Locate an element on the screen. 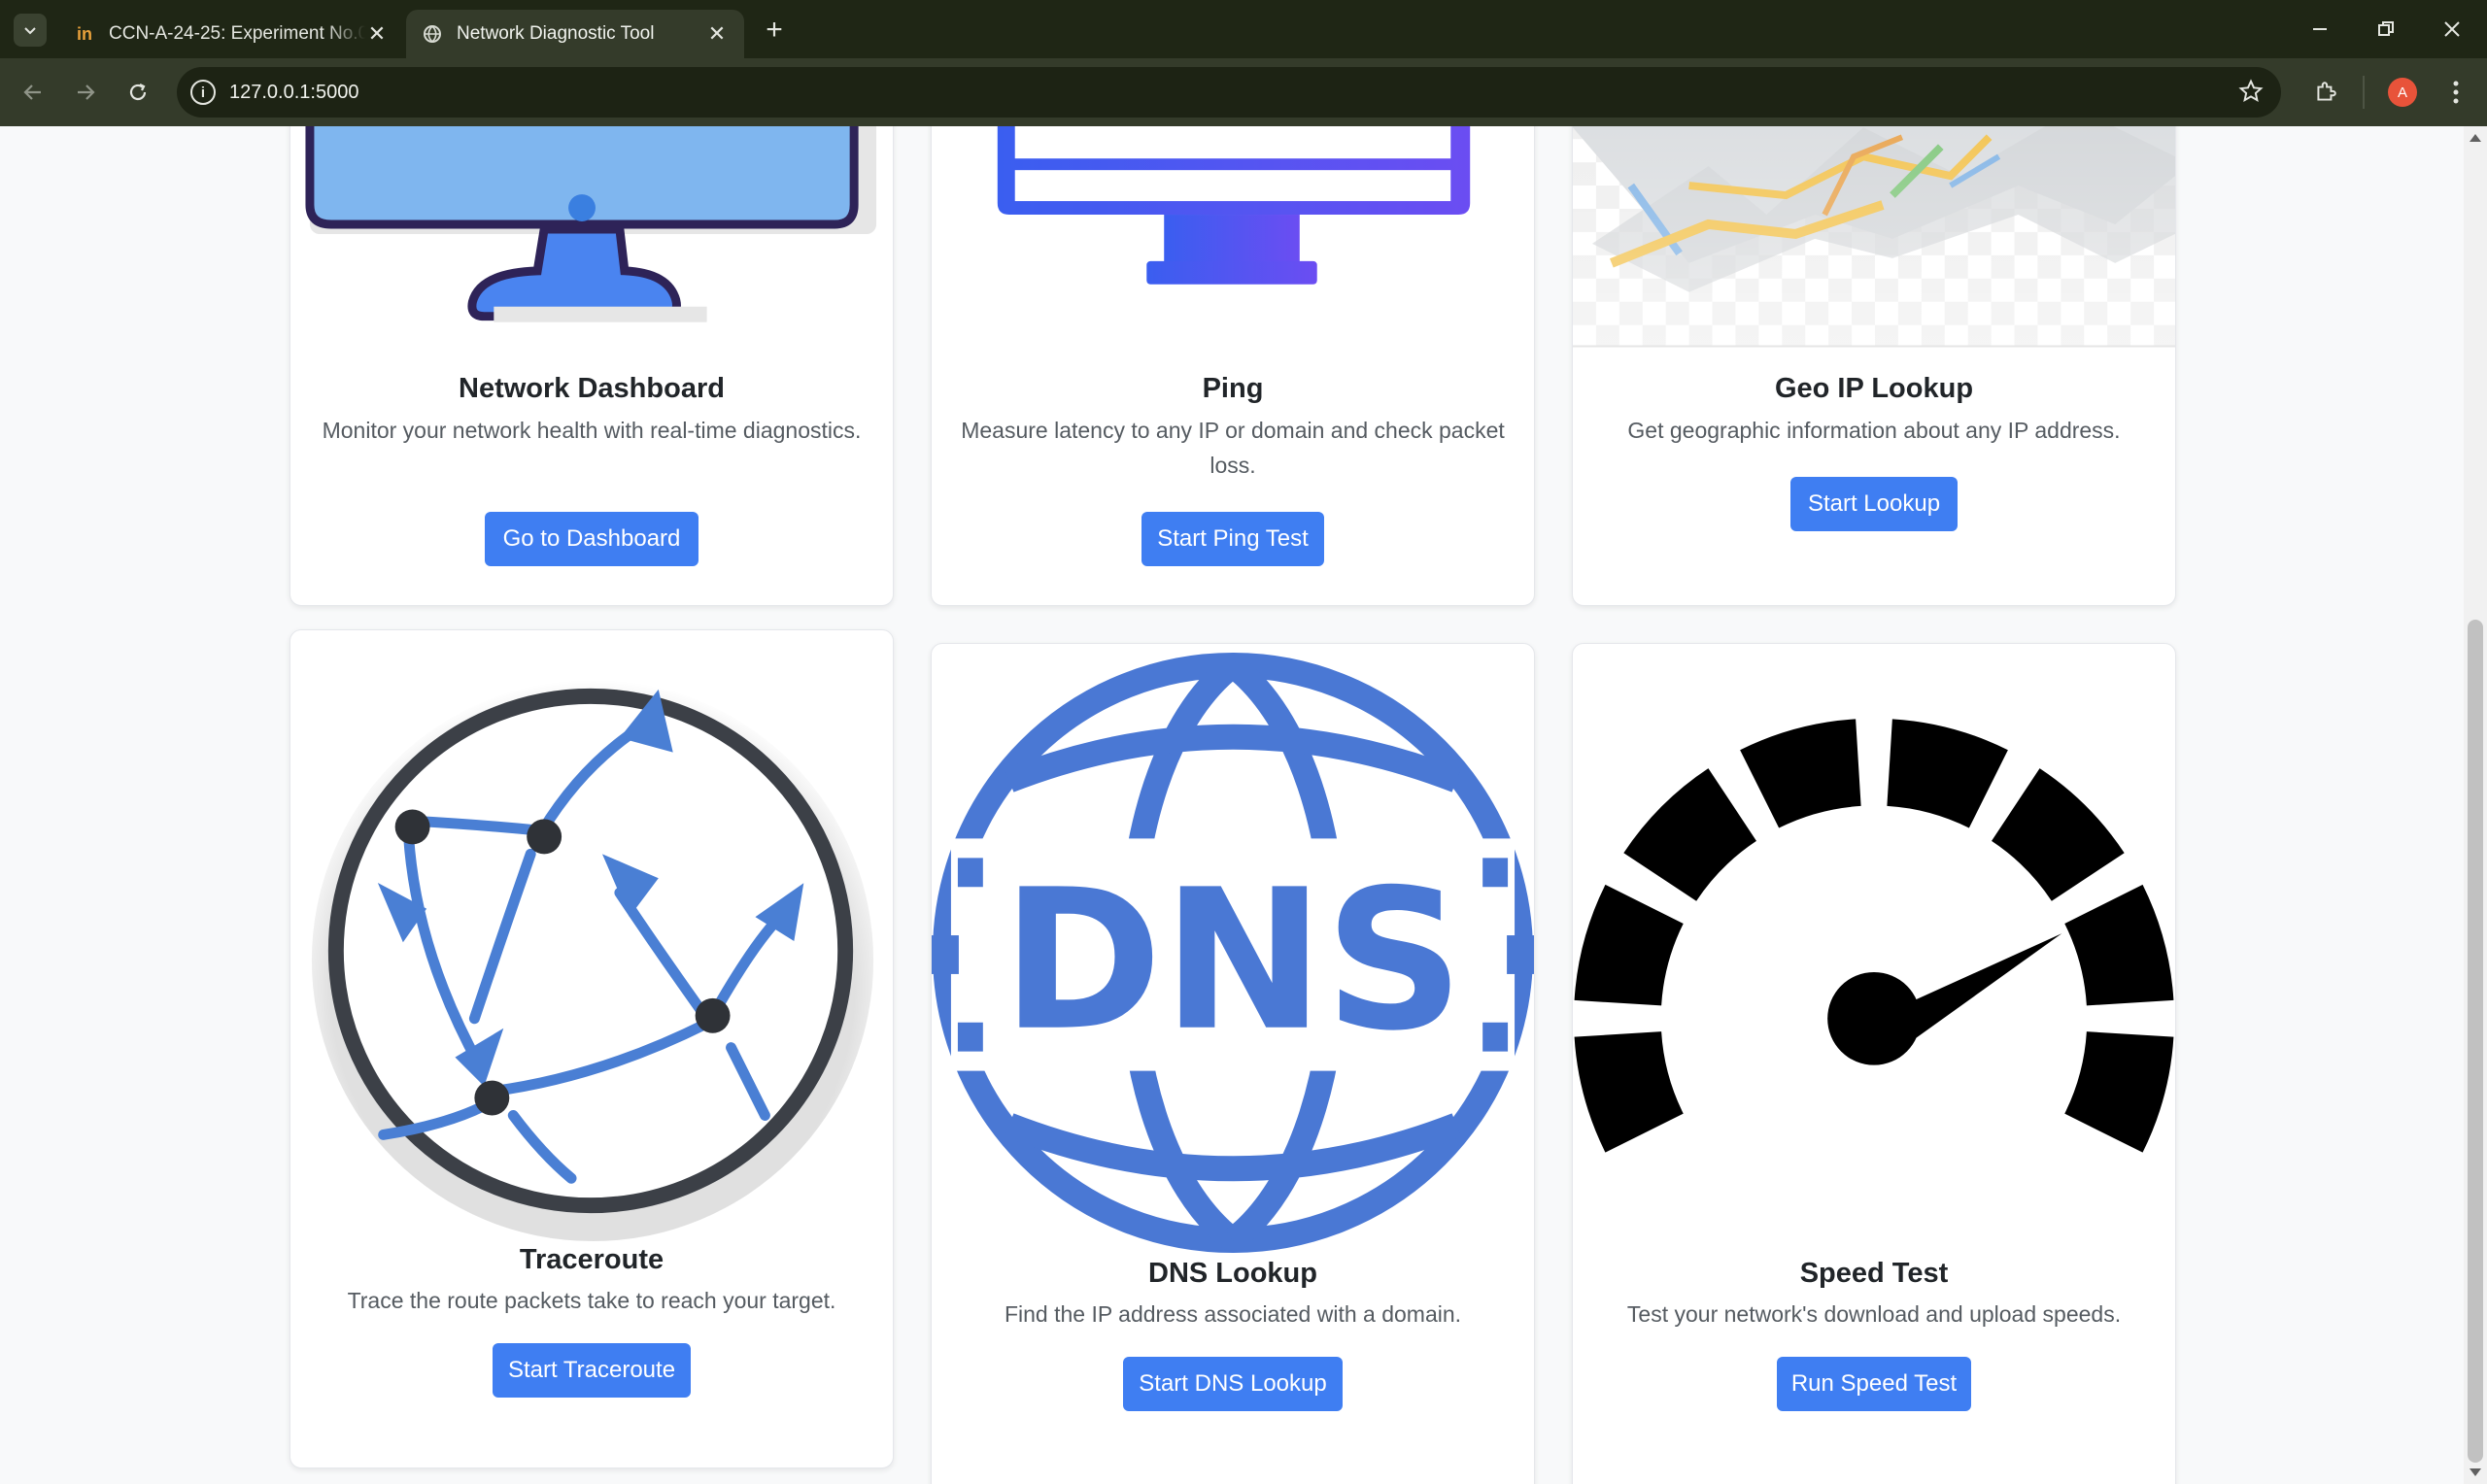 Image resolution: width=2487 pixels, height=1484 pixels. chevron-down-icon is located at coordinates (30, 31).